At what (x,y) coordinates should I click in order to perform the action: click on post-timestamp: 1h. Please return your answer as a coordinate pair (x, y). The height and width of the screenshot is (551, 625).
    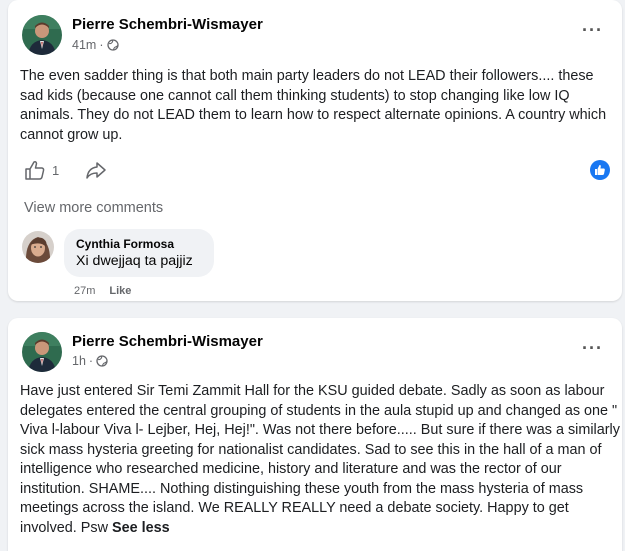
    Looking at the image, I should click on (79, 361).